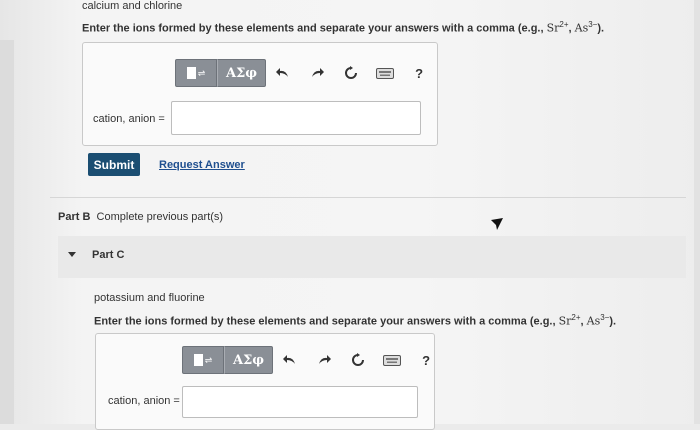  I want to click on part-c-greek-symbols-button: ΑΣφ, so click(249, 360).